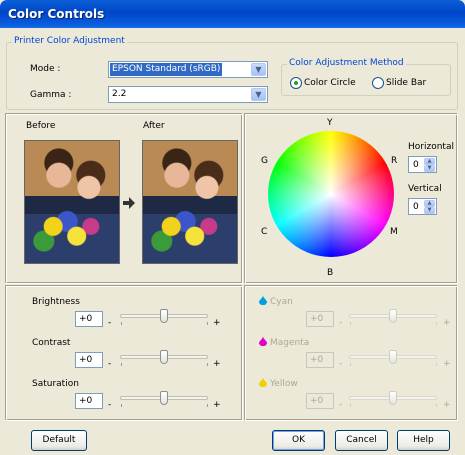  I want to click on cyan-label: Cyan, so click(281, 302).